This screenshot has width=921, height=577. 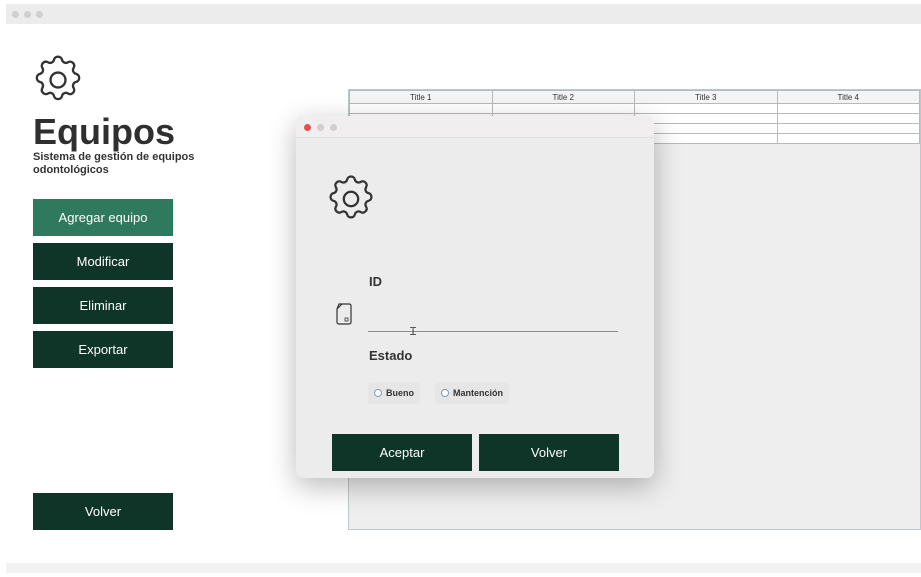 What do you see at coordinates (563, 97) in the screenshot?
I see `column-header: Title 2` at bounding box center [563, 97].